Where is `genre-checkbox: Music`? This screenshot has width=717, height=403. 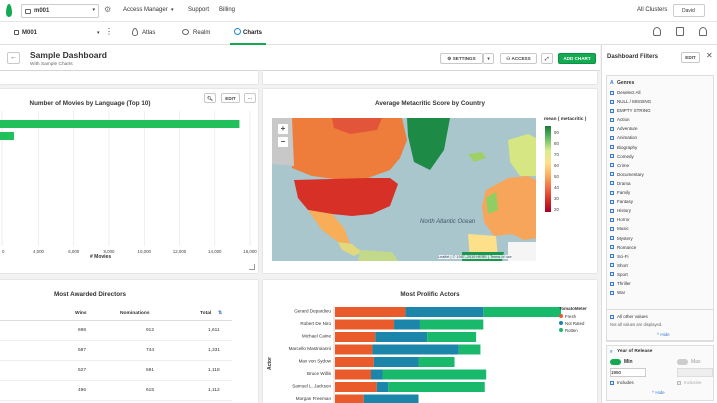
genre-checkbox: Music is located at coordinates (619, 228).